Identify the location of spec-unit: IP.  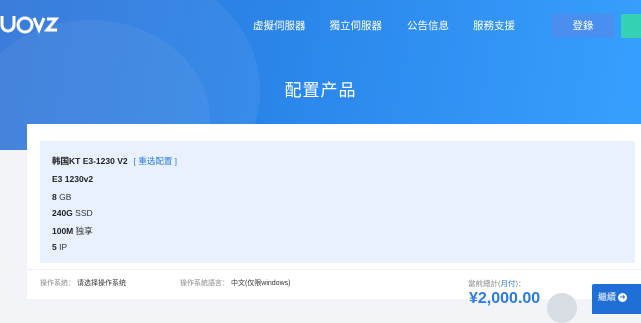
(62, 247).